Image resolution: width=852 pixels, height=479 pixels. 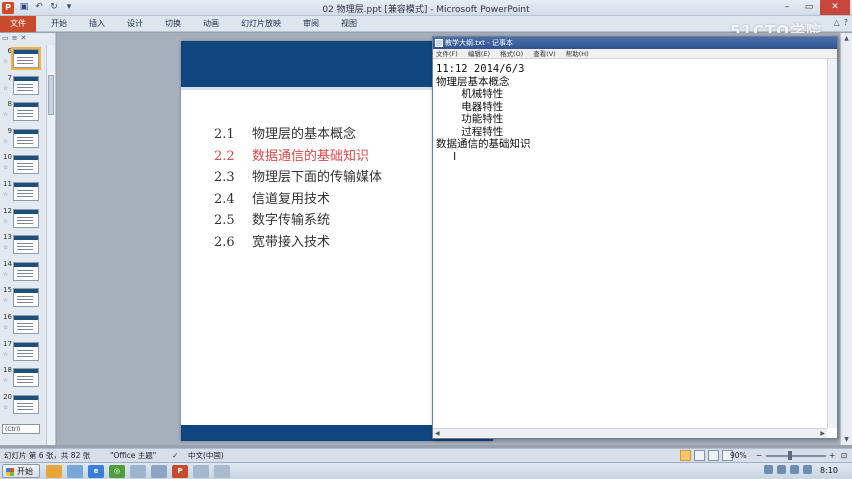 What do you see at coordinates (96, 471) in the screenshot?
I see `ie-icon: e` at bounding box center [96, 471].